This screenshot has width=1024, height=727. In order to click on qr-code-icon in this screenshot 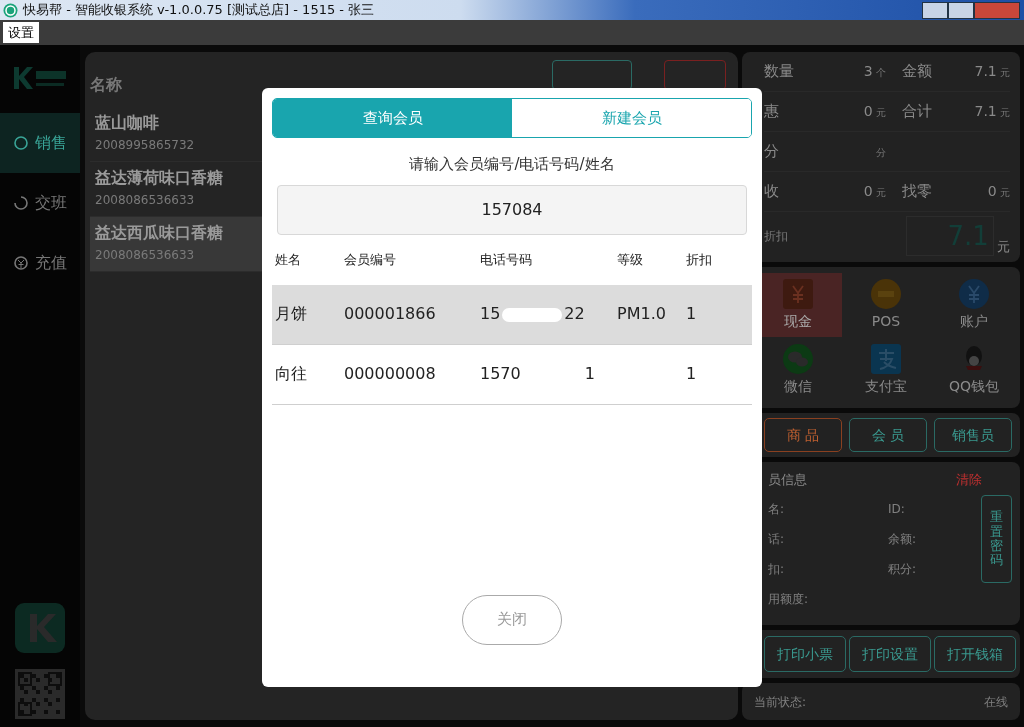, I will do `click(40, 694)`.